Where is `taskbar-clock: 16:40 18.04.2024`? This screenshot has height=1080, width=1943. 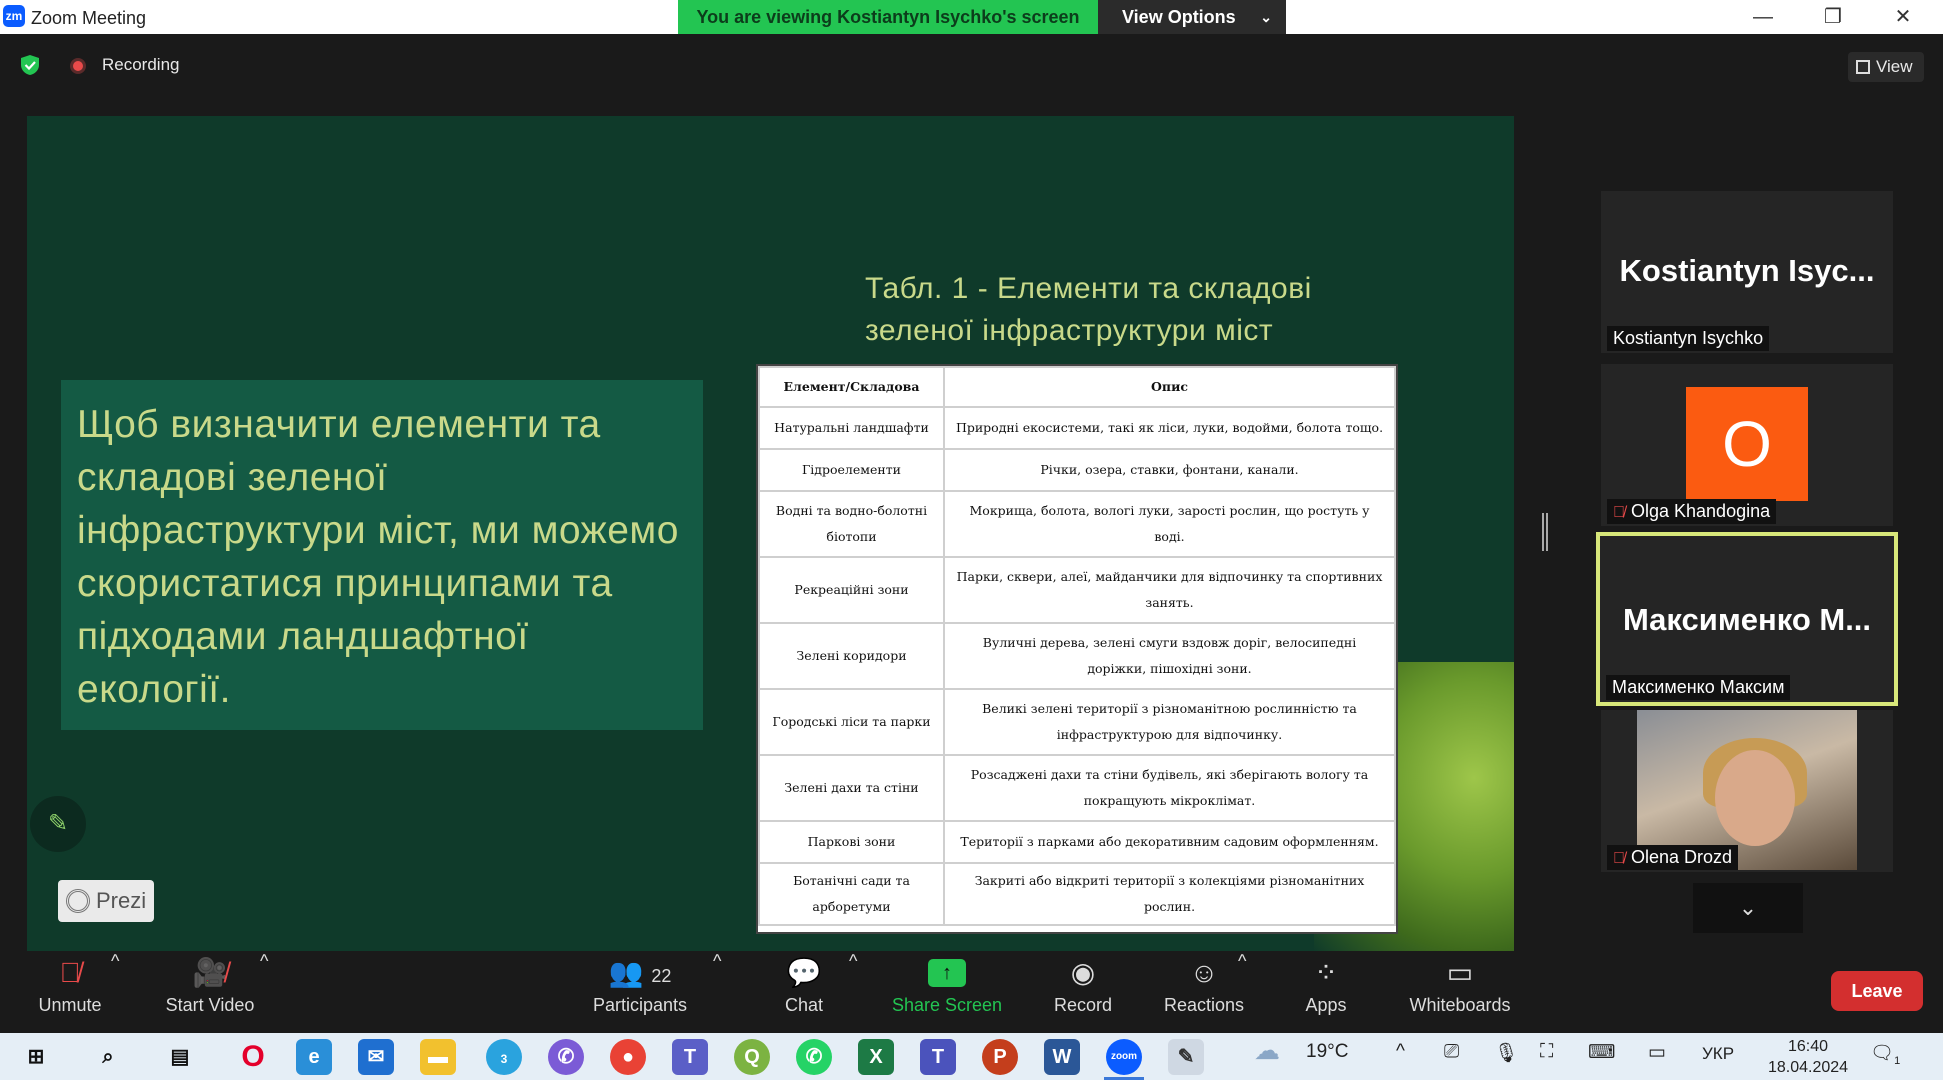
taskbar-clock: 16:40 18.04.2024 is located at coordinates (1808, 1057).